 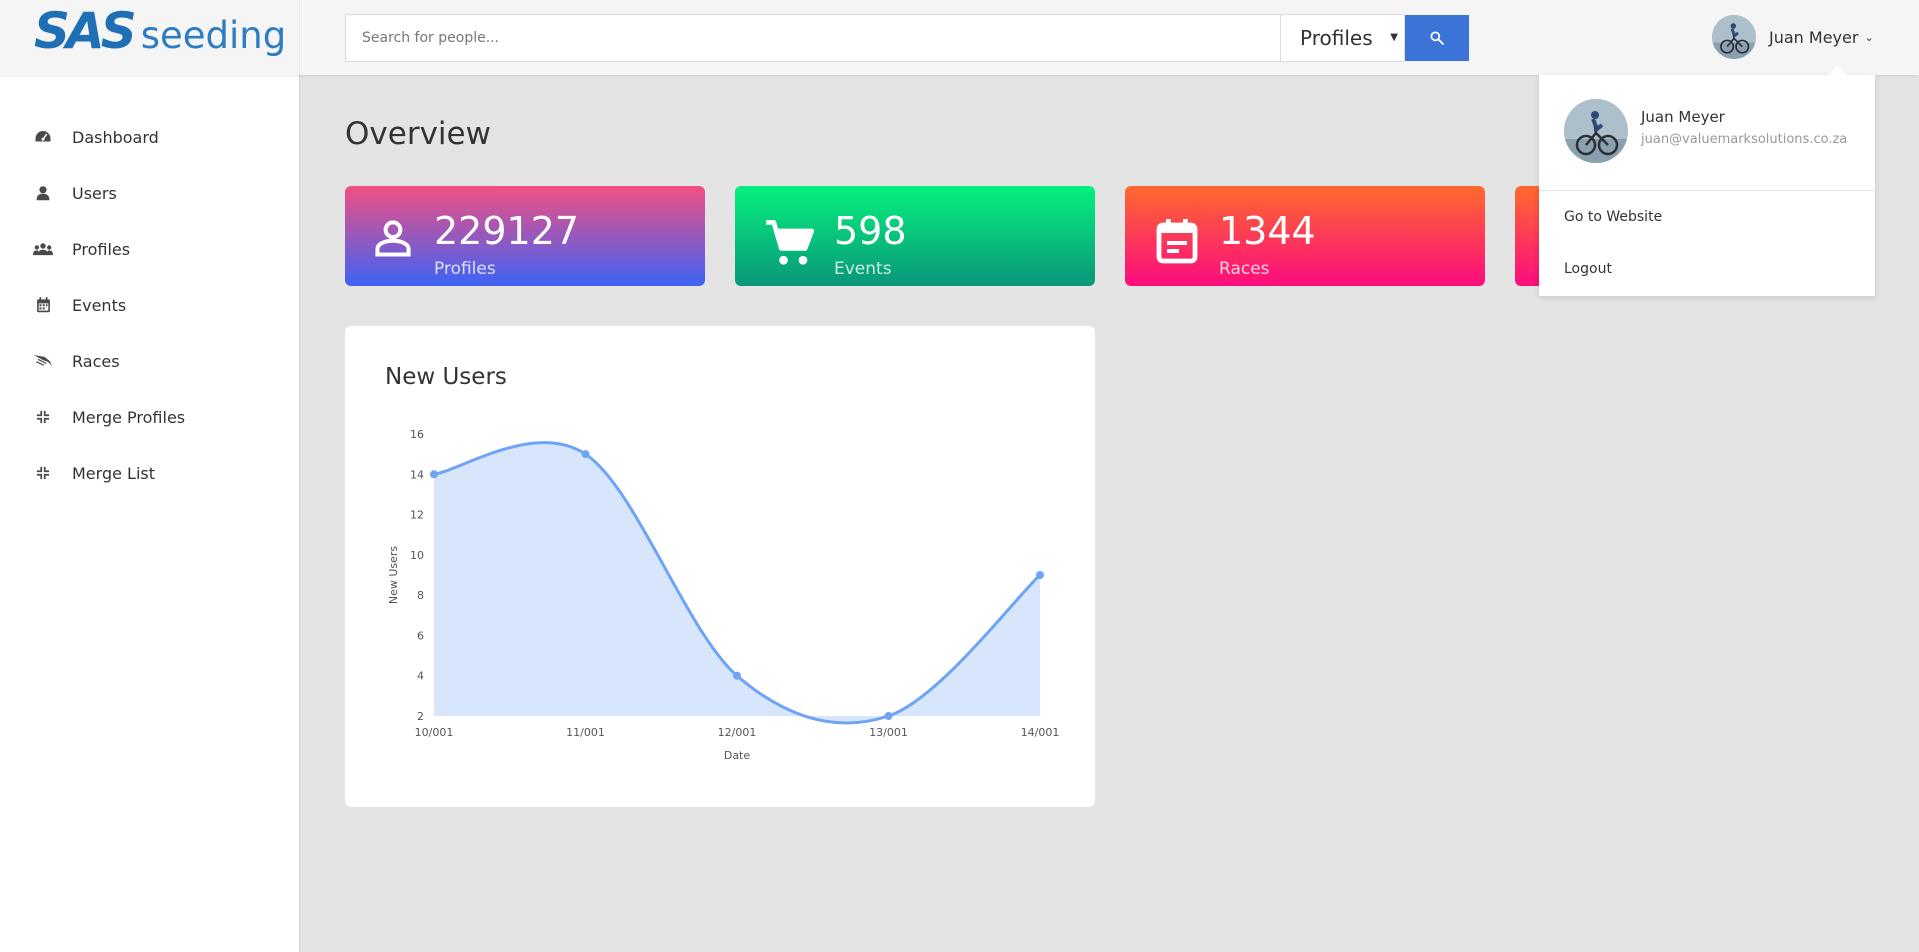 I want to click on stat-value: 1344, so click(x=1267, y=231).